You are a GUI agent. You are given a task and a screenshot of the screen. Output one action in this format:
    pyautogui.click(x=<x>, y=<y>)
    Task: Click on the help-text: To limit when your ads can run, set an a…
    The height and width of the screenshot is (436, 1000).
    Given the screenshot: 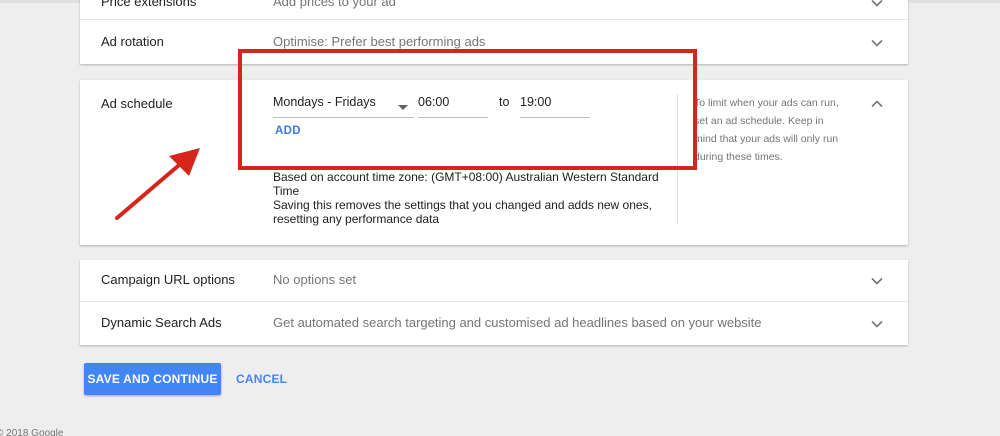 What is the action you would take?
    pyautogui.click(x=766, y=130)
    